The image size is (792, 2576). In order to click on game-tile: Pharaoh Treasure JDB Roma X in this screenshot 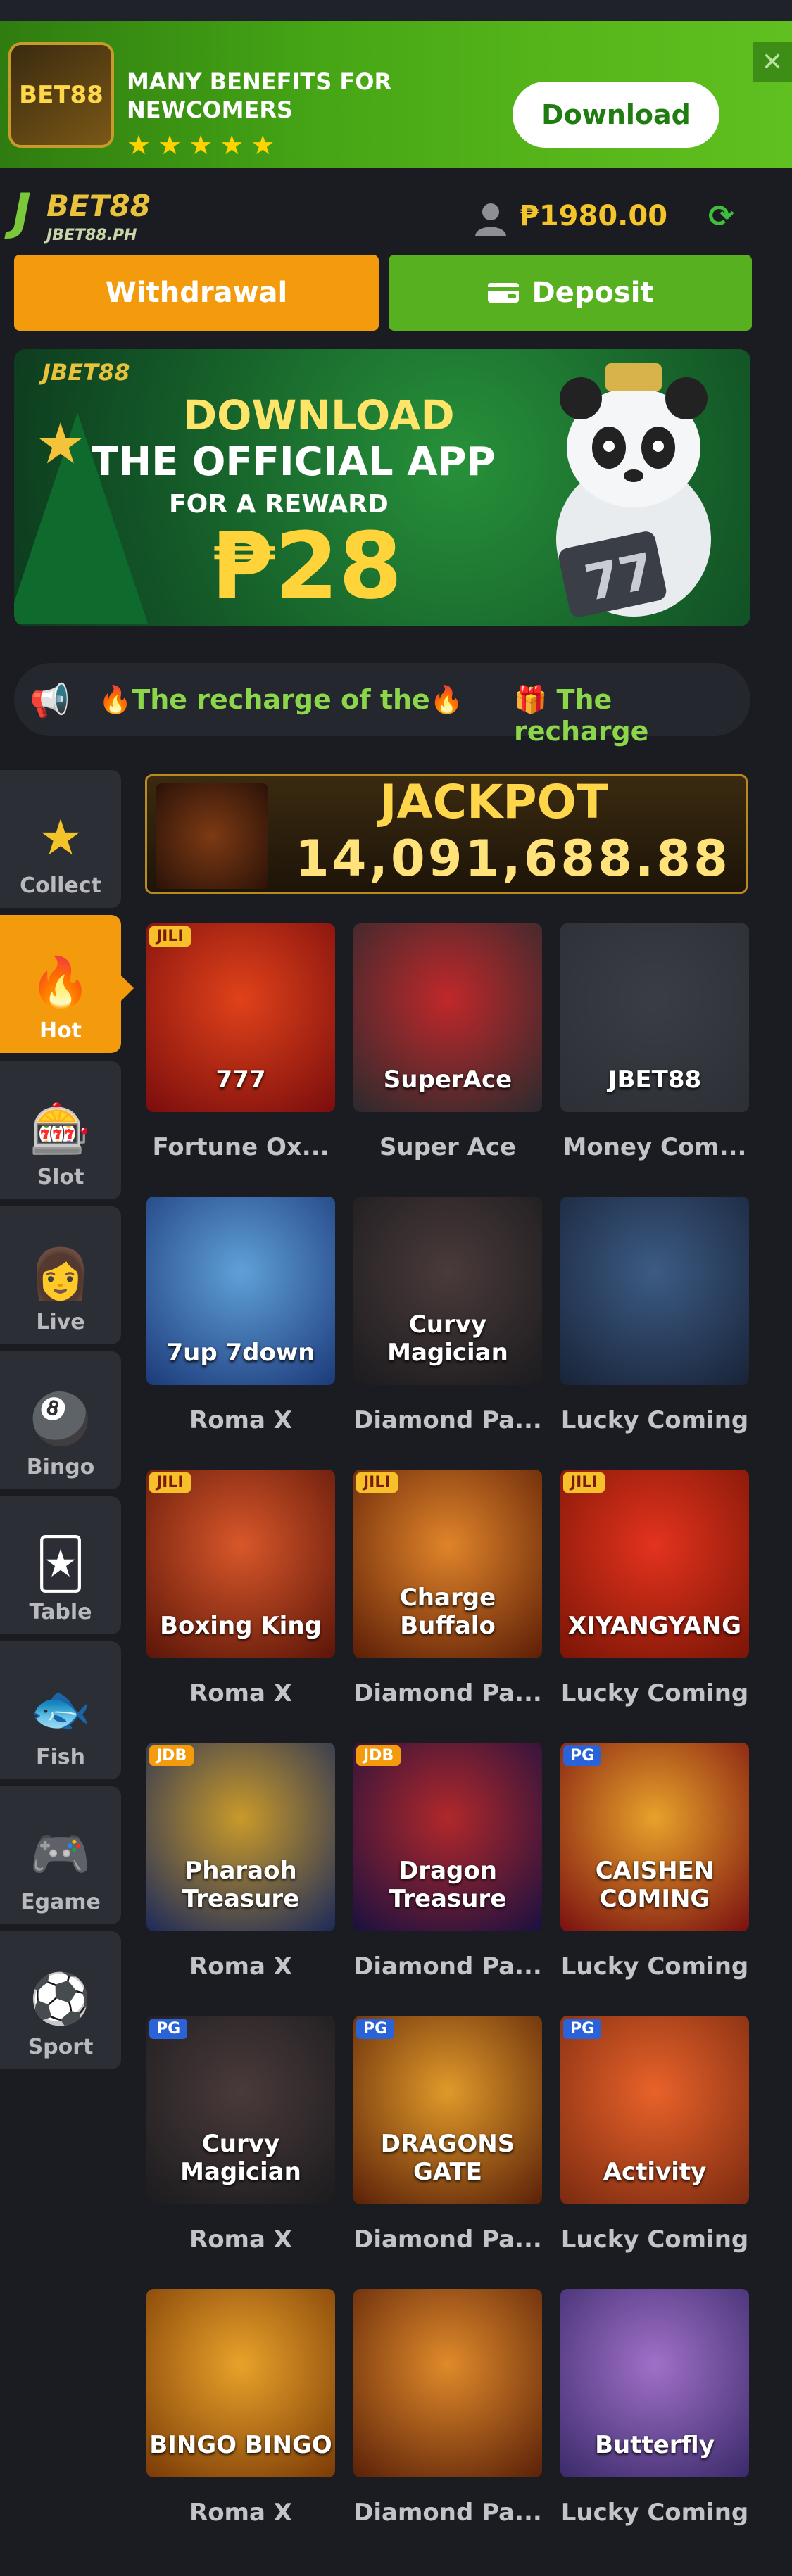, I will do `click(240, 1869)`.